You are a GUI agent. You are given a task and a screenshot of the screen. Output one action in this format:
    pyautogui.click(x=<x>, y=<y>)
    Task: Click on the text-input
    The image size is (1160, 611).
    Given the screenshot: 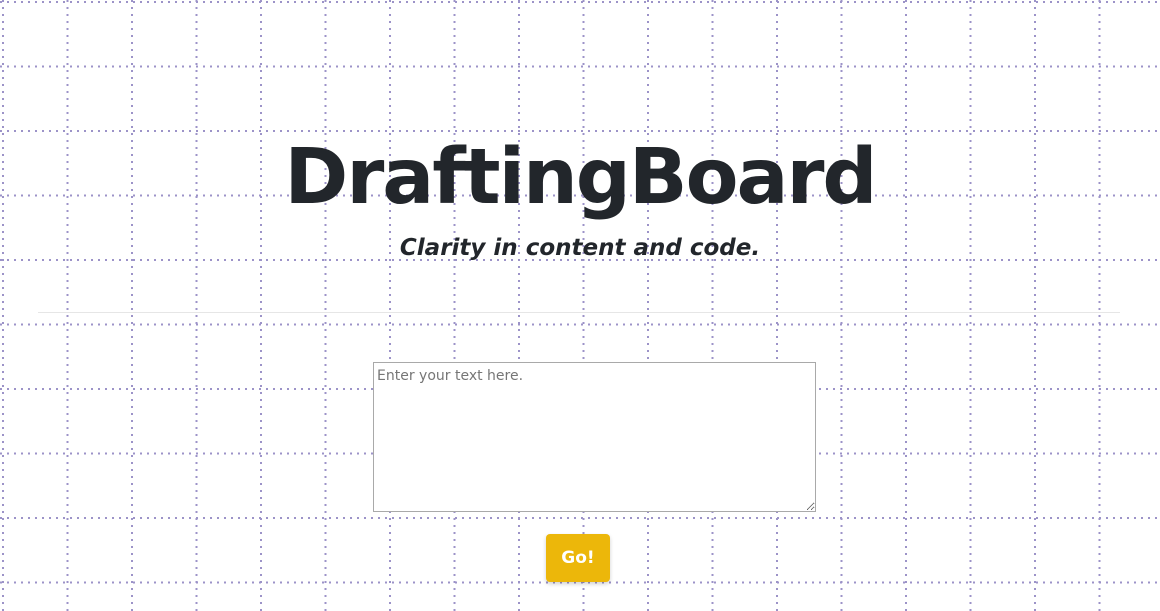 What is the action you would take?
    pyautogui.click(x=594, y=437)
    